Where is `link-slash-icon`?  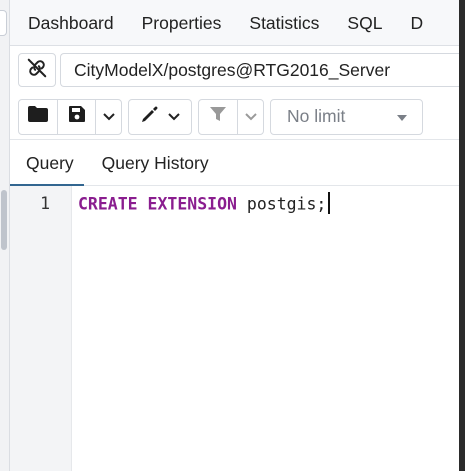 link-slash-icon is located at coordinates (37, 70).